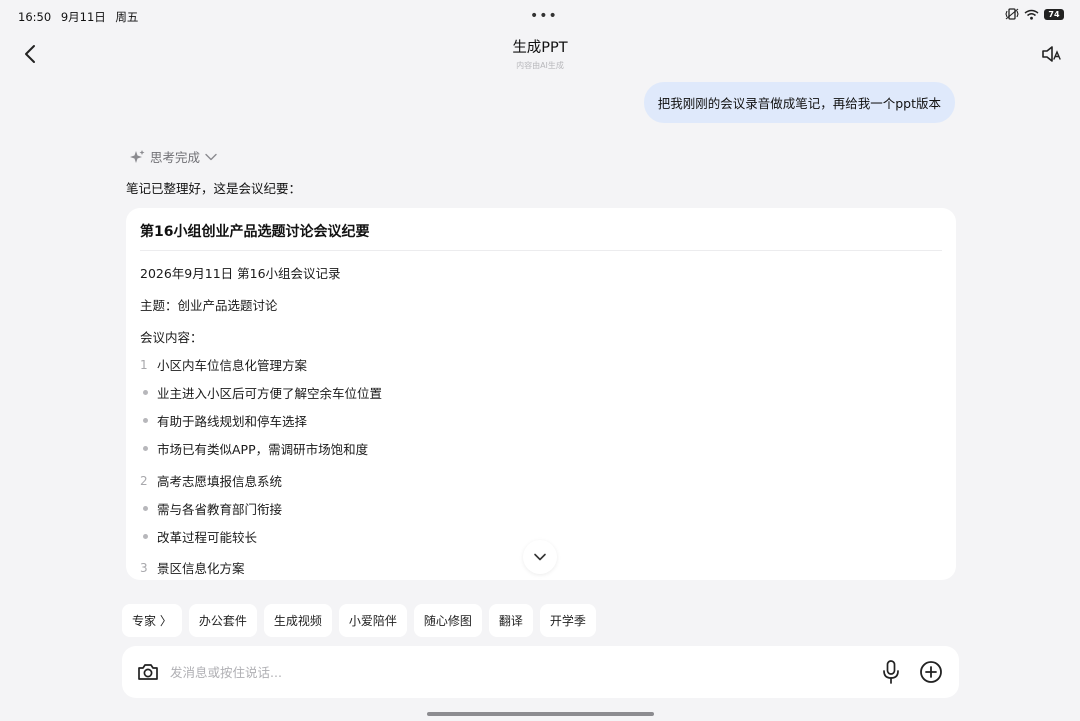 Image resolution: width=1080 pixels, height=721 pixels. What do you see at coordinates (510, 672) in the screenshot?
I see `message-input` at bounding box center [510, 672].